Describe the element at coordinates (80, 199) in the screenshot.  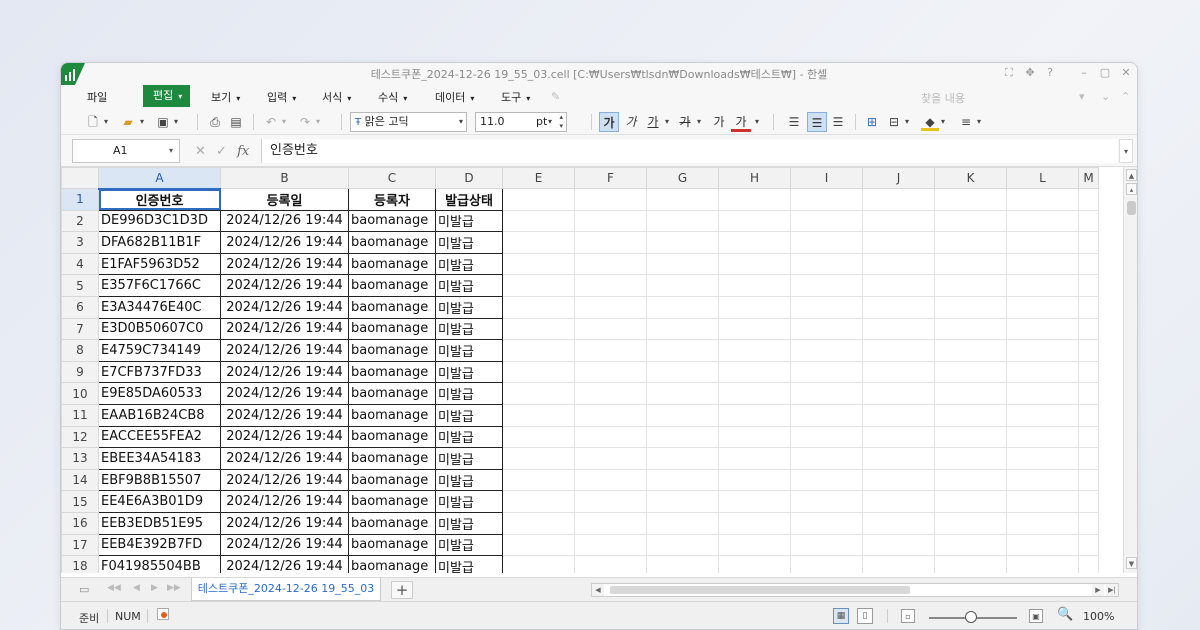
I see `row-header: 1` at that location.